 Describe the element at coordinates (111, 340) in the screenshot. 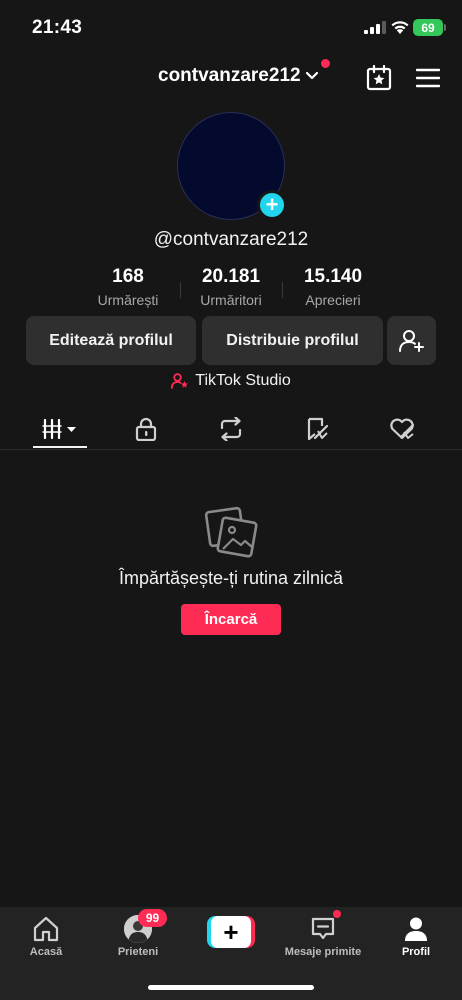

I see `edit-profile-button: Editează profilul` at that location.